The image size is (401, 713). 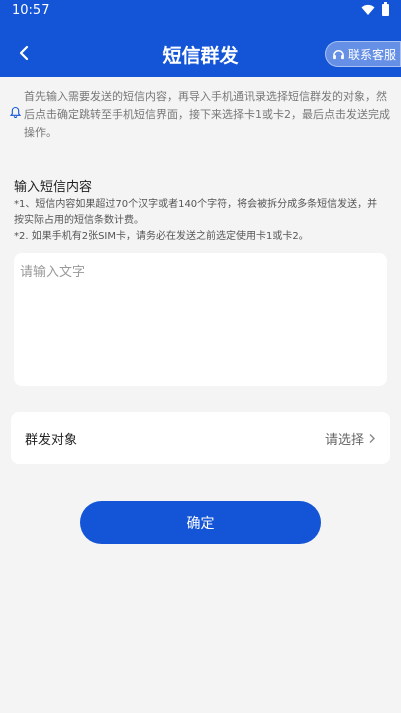 I want to click on target-label: 群发对象, so click(x=51, y=440).